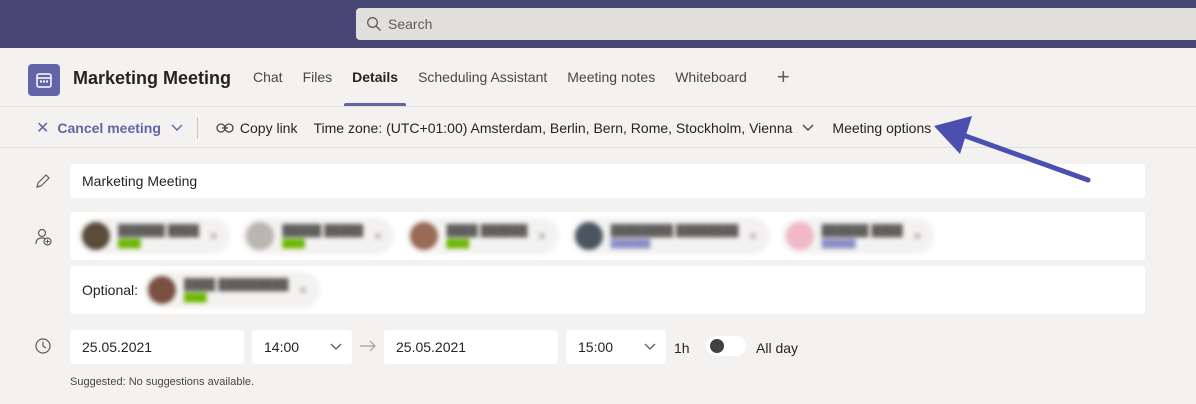  Describe the element at coordinates (471, 347) in the screenshot. I see `end-date-input: 25.05.2021` at that location.